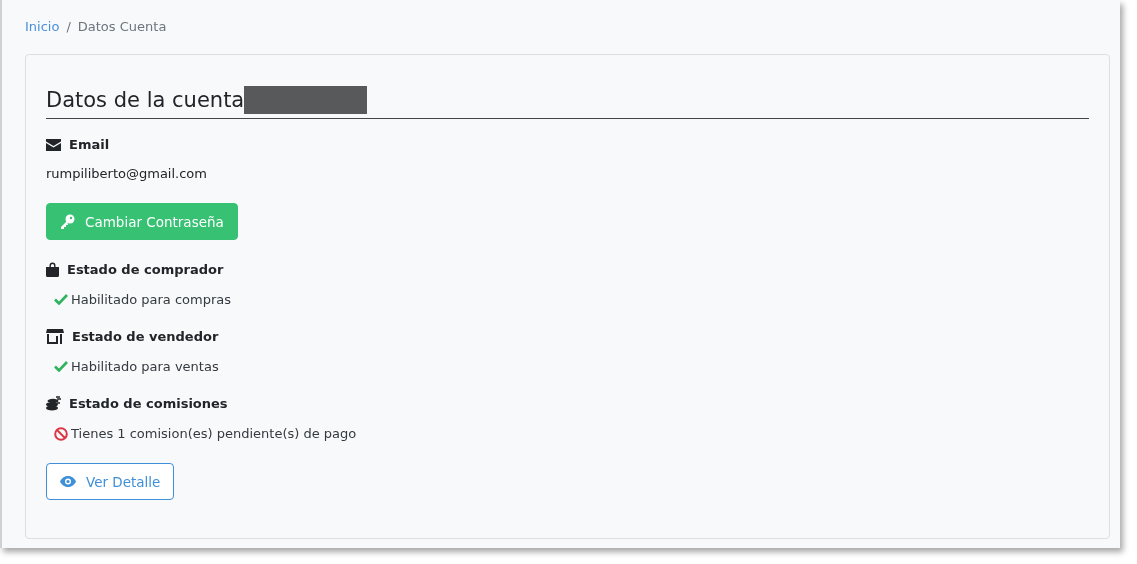 Image resolution: width=1137 pixels, height=564 pixels. What do you see at coordinates (122, 26) in the screenshot?
I see `breadcrumb-current: Datos Cuenta` at bounding box center [122, 26].